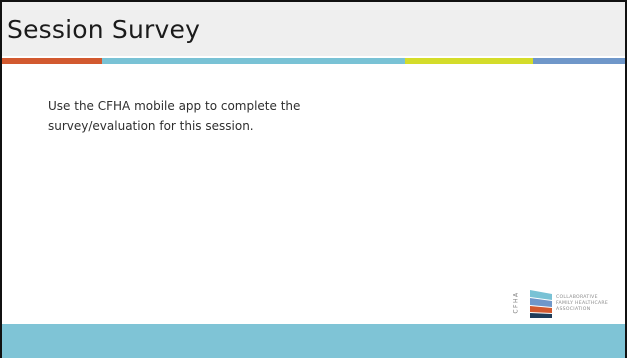 This screenshot has width=627, height=358. Describe the element at coordinates (469, 61) in the screenshot. I see `stripe-yellow-green` at that location.